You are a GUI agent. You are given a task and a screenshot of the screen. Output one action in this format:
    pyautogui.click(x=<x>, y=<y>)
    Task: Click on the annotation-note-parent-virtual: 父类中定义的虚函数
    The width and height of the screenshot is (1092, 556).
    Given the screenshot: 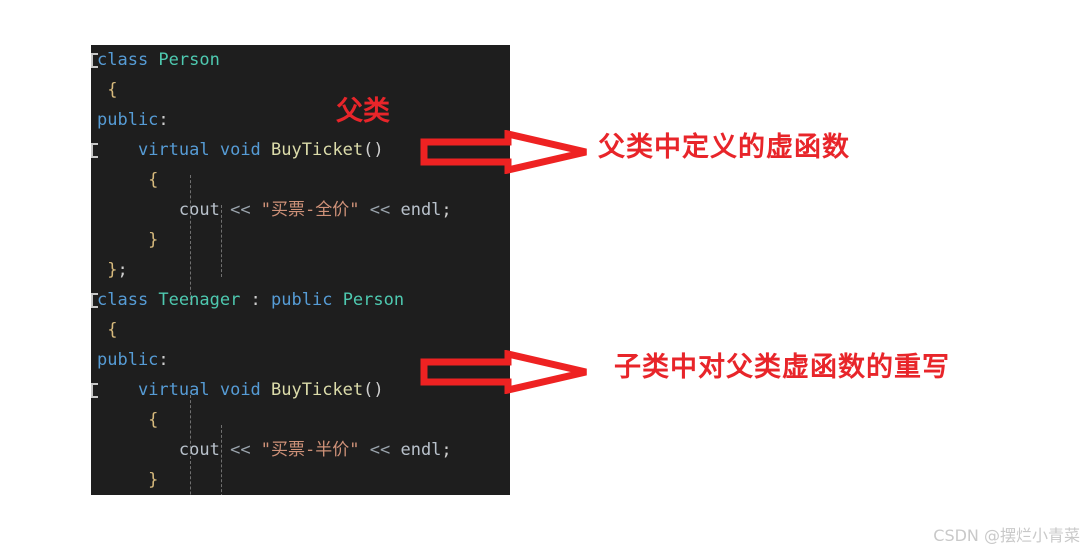 What is the action you would take?
    pyautogui.click(x=724, y=147)
    